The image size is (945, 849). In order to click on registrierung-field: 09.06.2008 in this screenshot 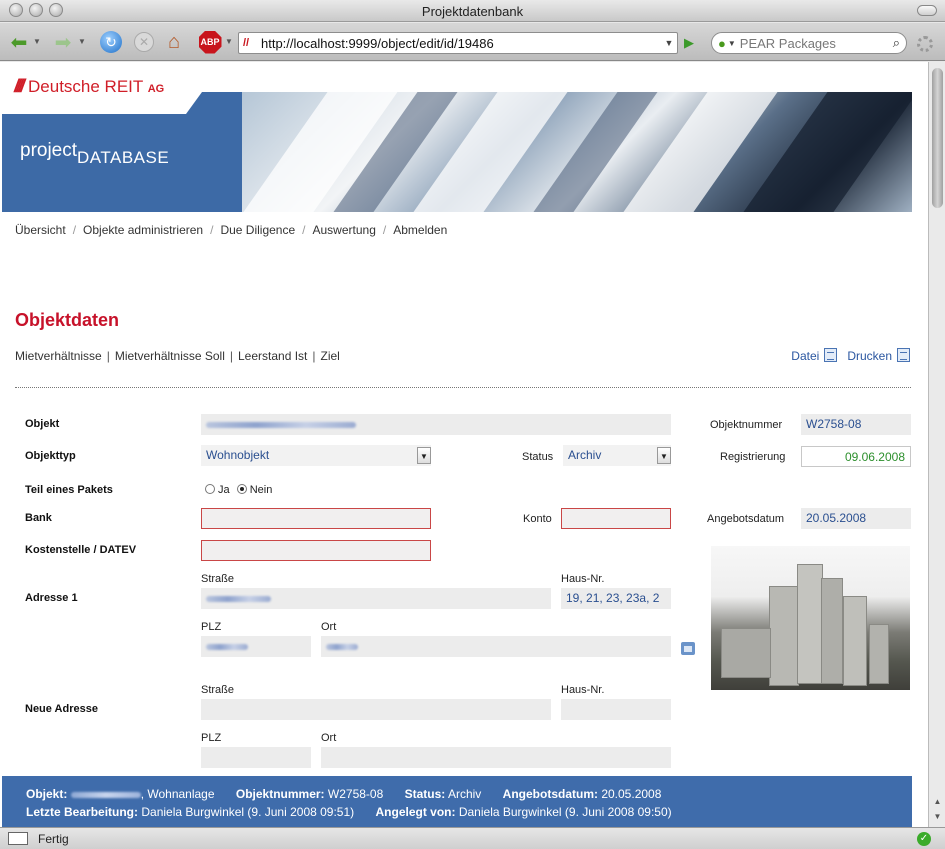, I will do `click(856, 456)`.